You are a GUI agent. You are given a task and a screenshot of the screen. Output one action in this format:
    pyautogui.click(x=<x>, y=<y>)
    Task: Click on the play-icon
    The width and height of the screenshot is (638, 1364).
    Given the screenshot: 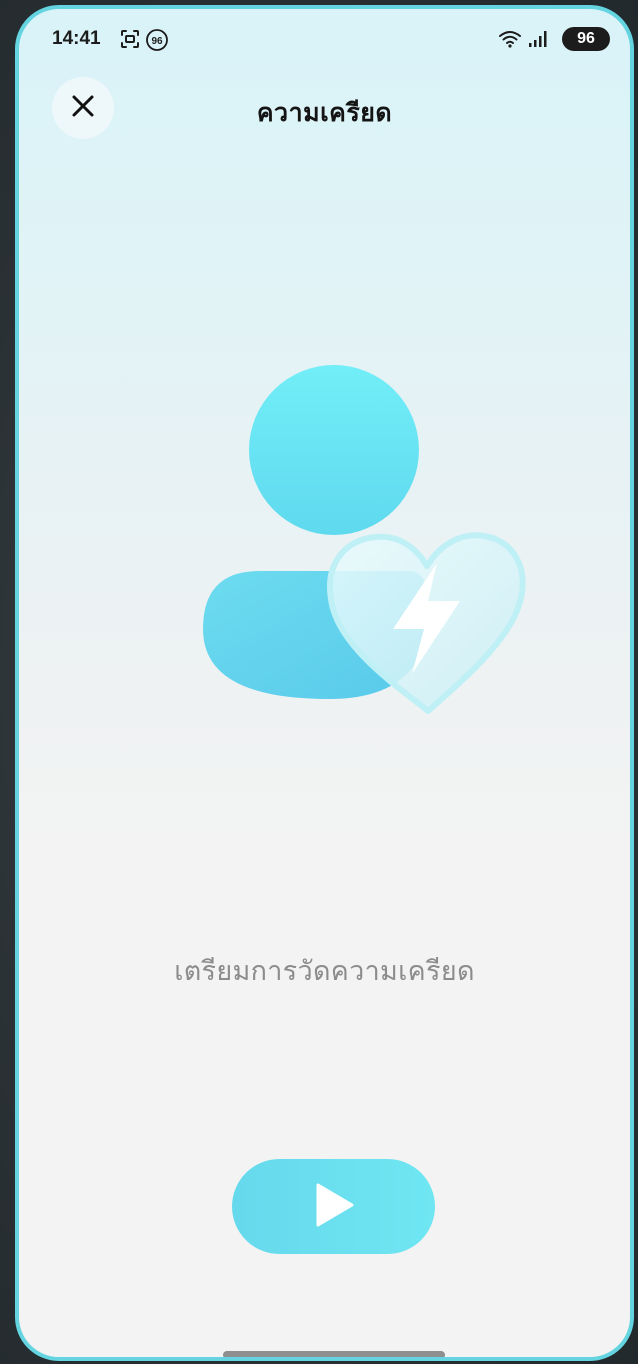 What is the action you would take?
    pyautogui.click(x=334, y=1207)
    